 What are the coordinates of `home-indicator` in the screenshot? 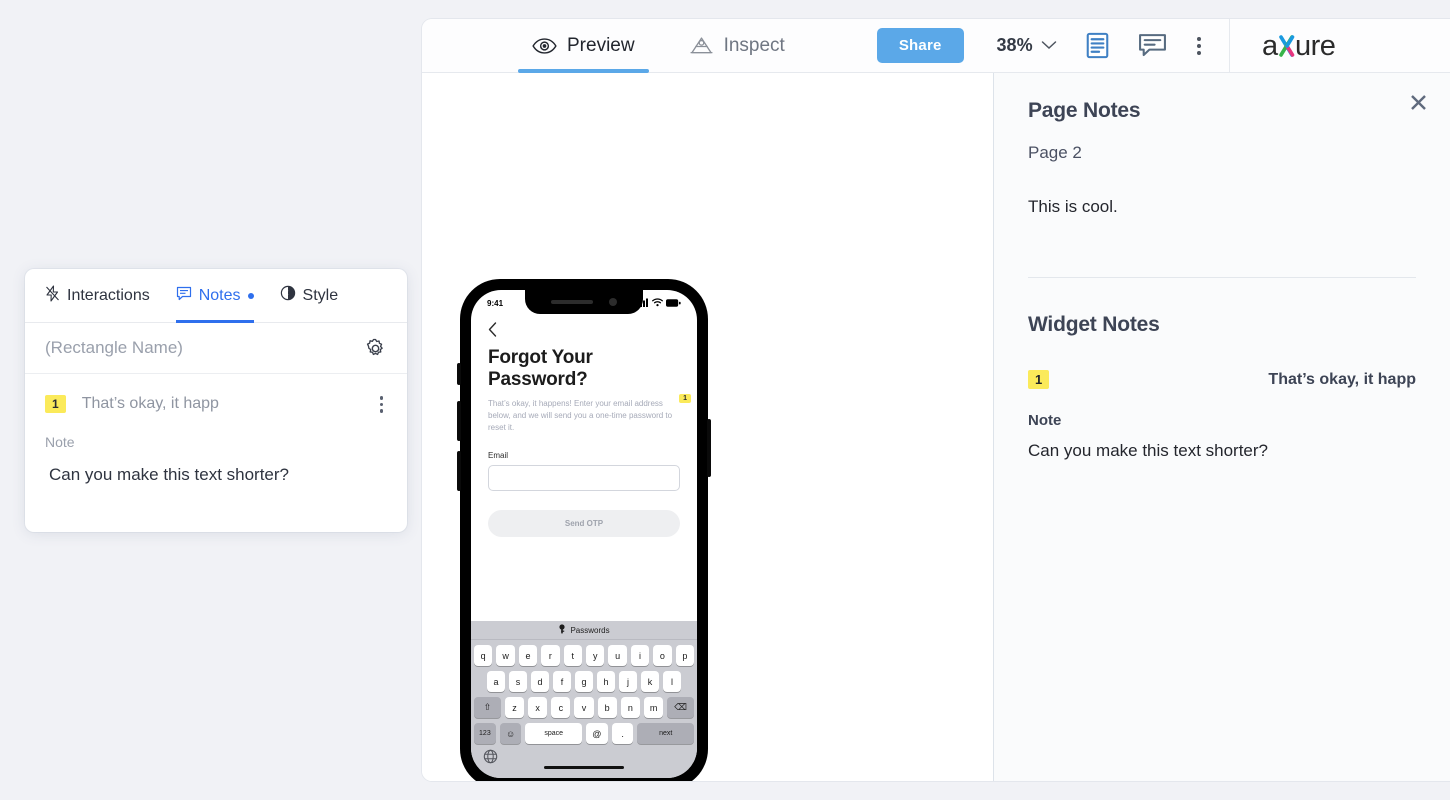 It's located at (584, 767).